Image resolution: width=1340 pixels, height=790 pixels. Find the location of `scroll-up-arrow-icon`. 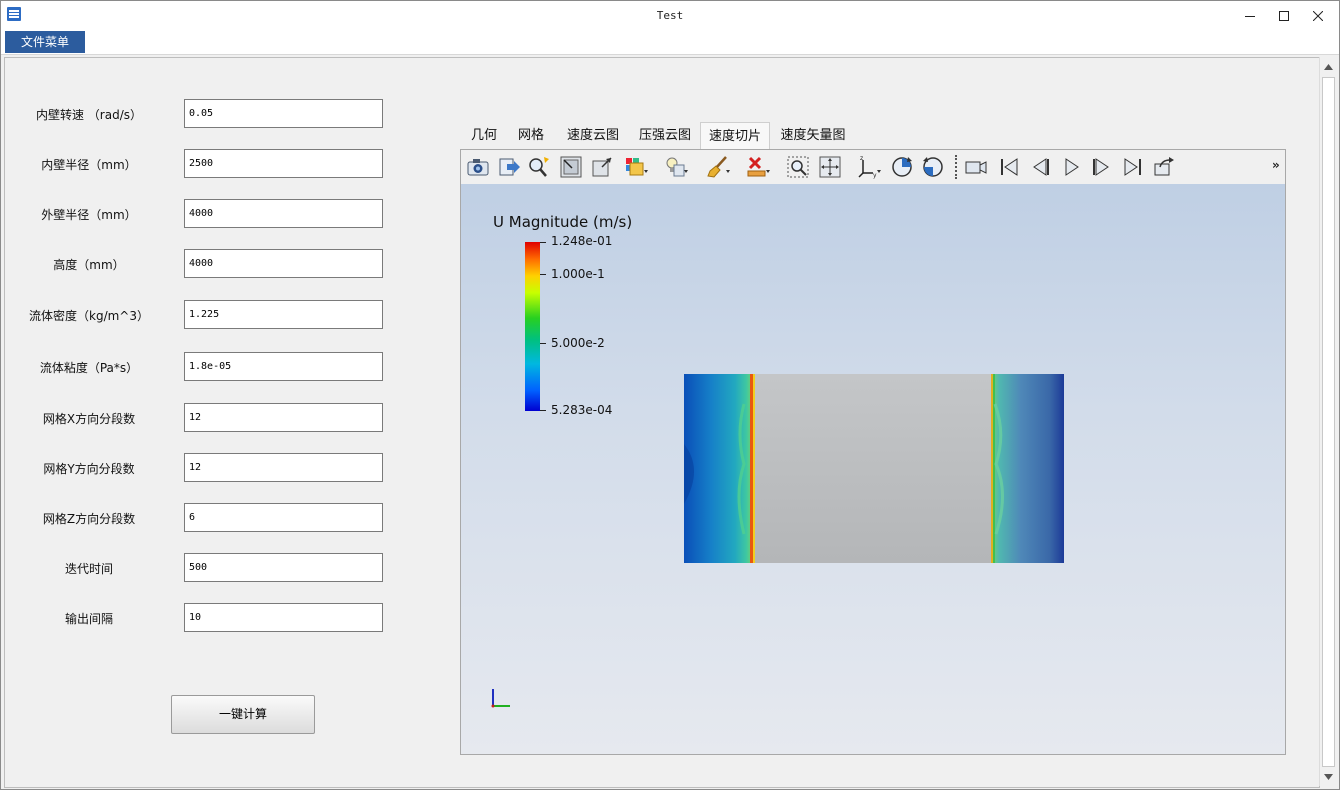

scroll-up-arrow-icon is located at coordinates (1328, 66).